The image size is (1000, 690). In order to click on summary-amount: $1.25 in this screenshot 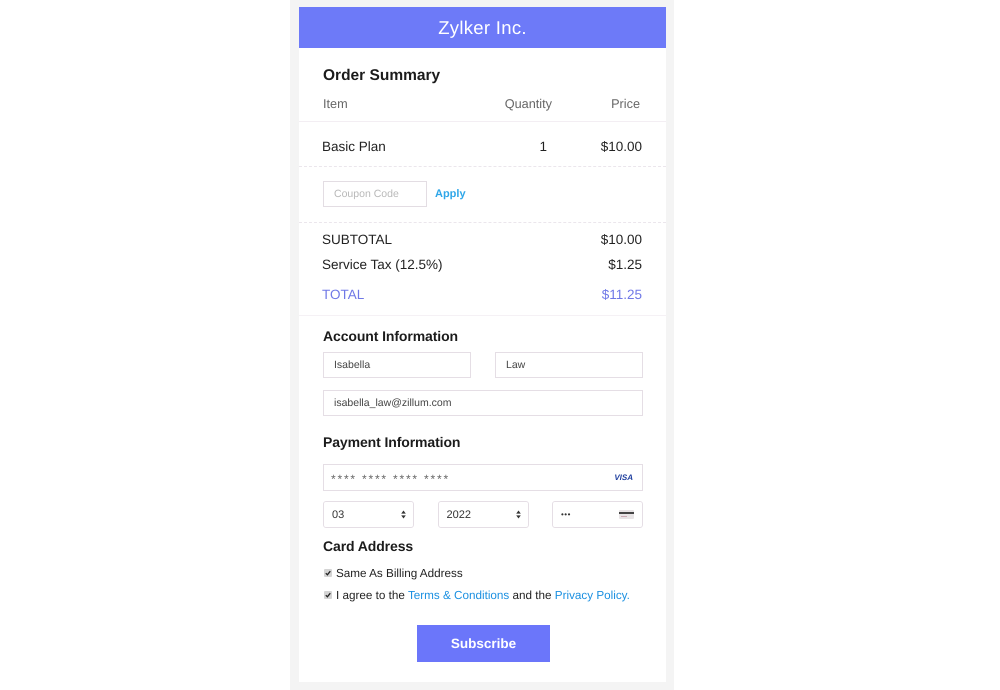, I will do `click(625, 264)`.